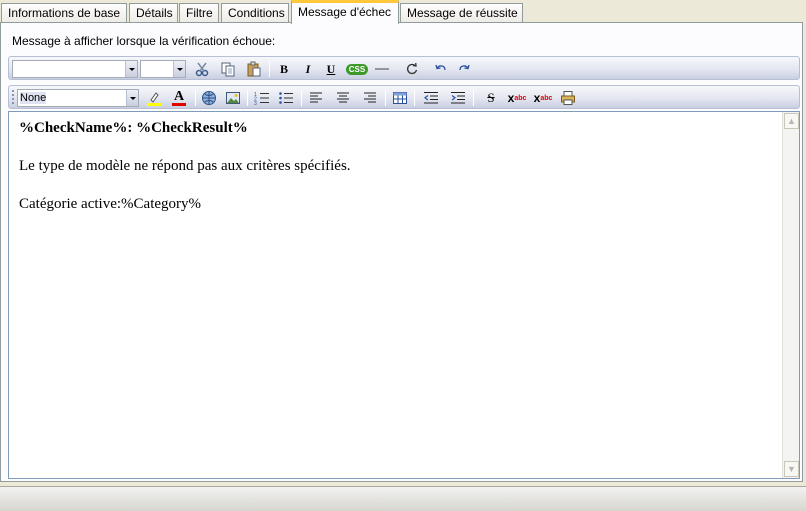 Image resolution: width=806 pixels, height=511 pixels. I want to click on undo-icon, so click(441, 69).